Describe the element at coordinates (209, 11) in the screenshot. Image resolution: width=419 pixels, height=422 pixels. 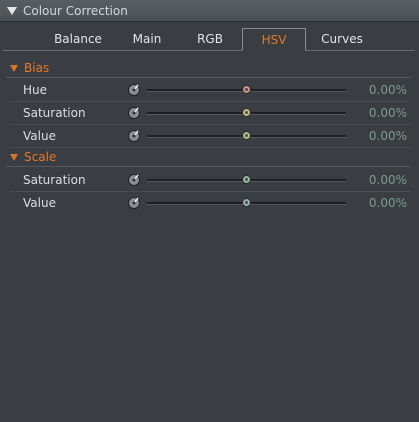
I see `panel-header: Colour Correction` at that location.